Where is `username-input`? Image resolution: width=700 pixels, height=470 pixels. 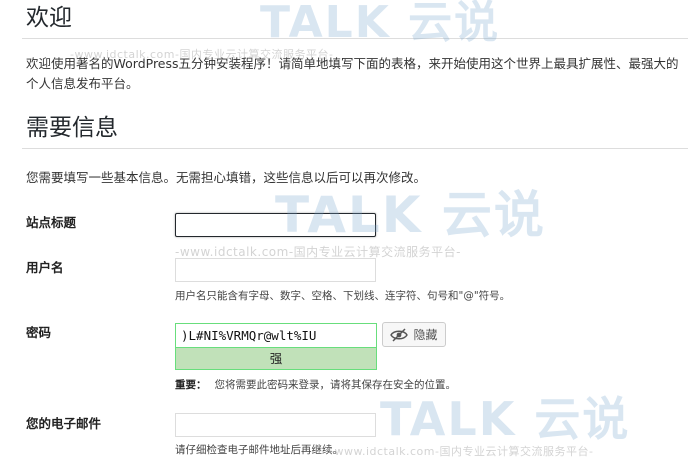
username-input is located at coordinates (275, 270).